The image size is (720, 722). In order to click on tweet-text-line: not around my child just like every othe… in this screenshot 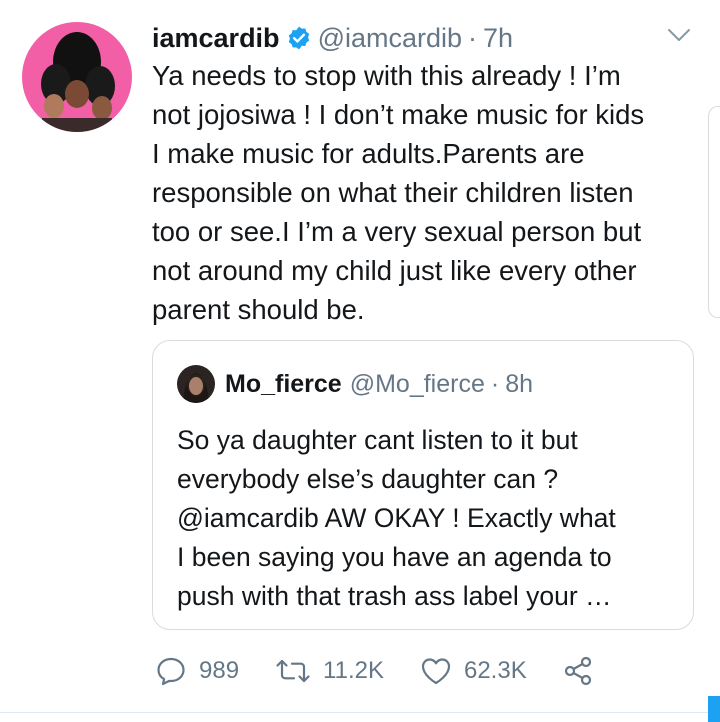, I will do `click(394, 270)`.